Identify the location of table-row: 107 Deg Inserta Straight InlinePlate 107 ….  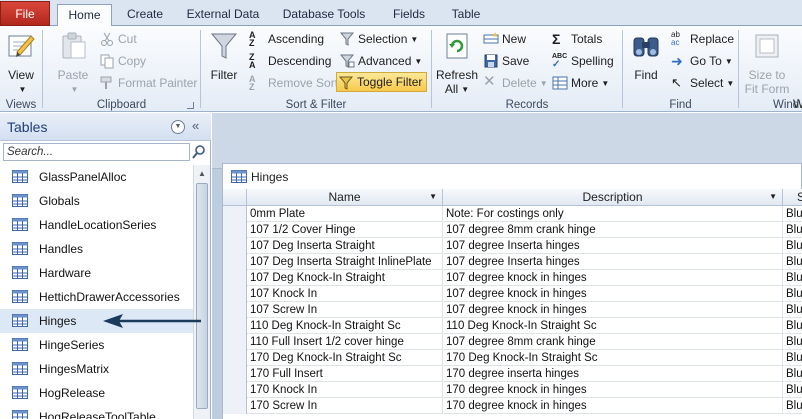
(512, 262).